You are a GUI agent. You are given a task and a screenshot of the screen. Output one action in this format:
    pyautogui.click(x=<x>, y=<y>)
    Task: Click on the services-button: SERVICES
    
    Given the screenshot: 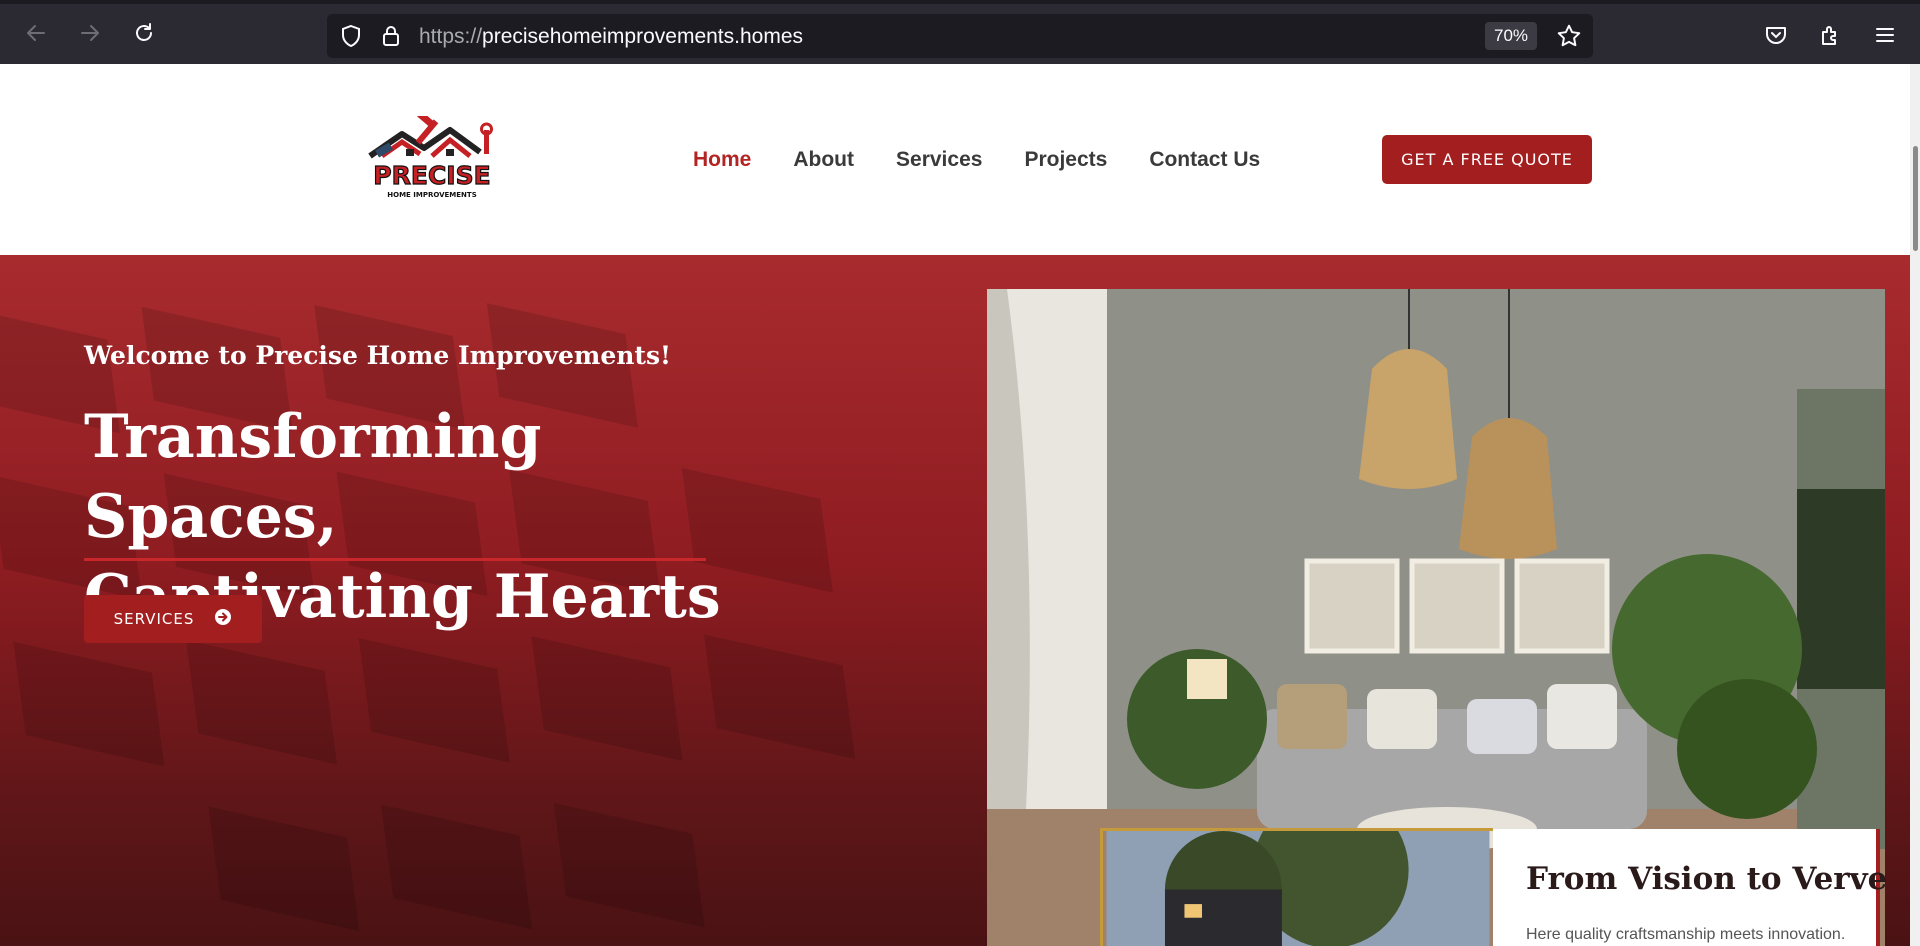 What is the action you would take?
    pyautogui.click(x=173, y=619)
    